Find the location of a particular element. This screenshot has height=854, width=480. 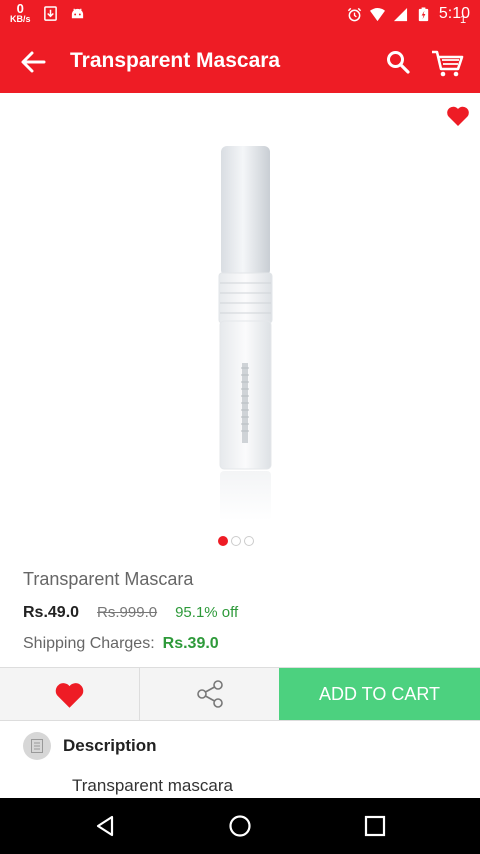

search-icon is located at coordinates (398, 62).